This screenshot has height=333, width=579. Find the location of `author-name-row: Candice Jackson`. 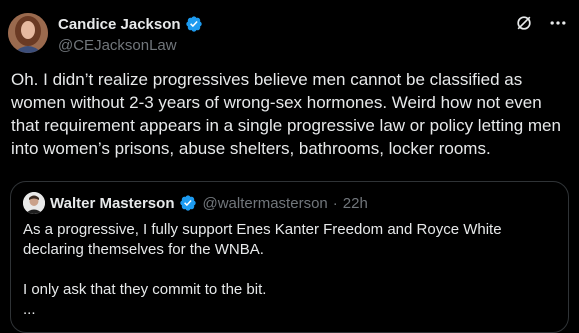

author-name-row: Candice Jackson is located at coordinates (130, 24).